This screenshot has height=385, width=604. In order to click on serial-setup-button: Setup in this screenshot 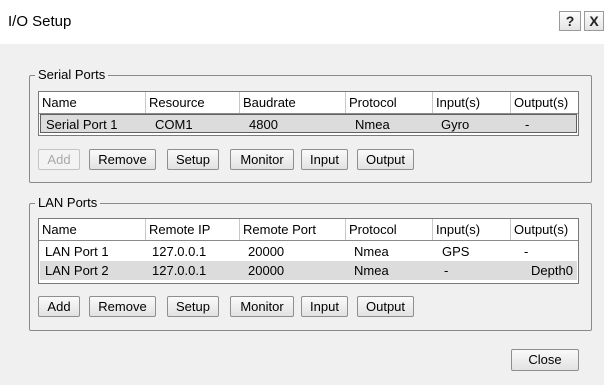, I will do `click(193, 159)`.